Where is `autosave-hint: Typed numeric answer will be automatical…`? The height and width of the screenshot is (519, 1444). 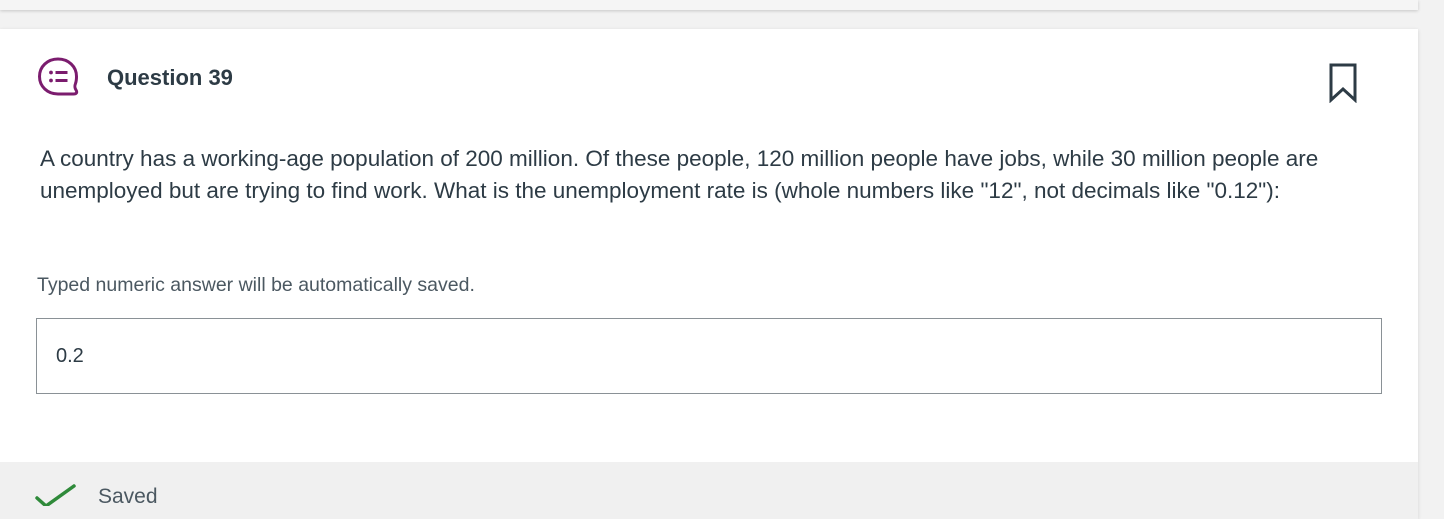 autosave-hint: Typed numeric answer will be automatical… is located at coordinates (256, 285).